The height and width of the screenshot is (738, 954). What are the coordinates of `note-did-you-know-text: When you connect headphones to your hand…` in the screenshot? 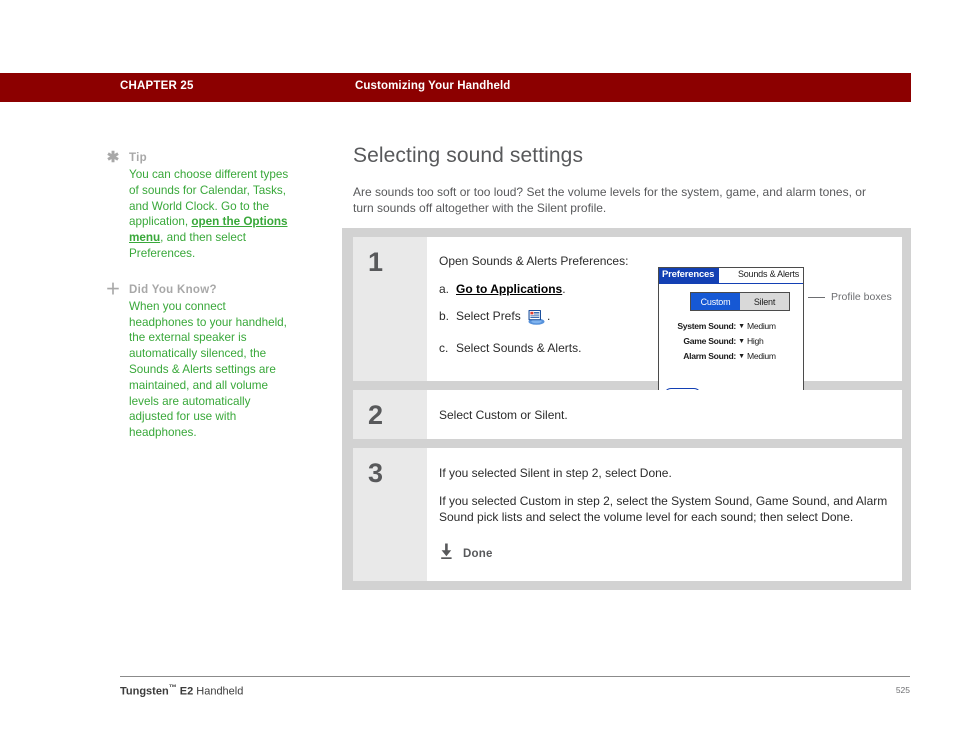 It's located at (208, 369).